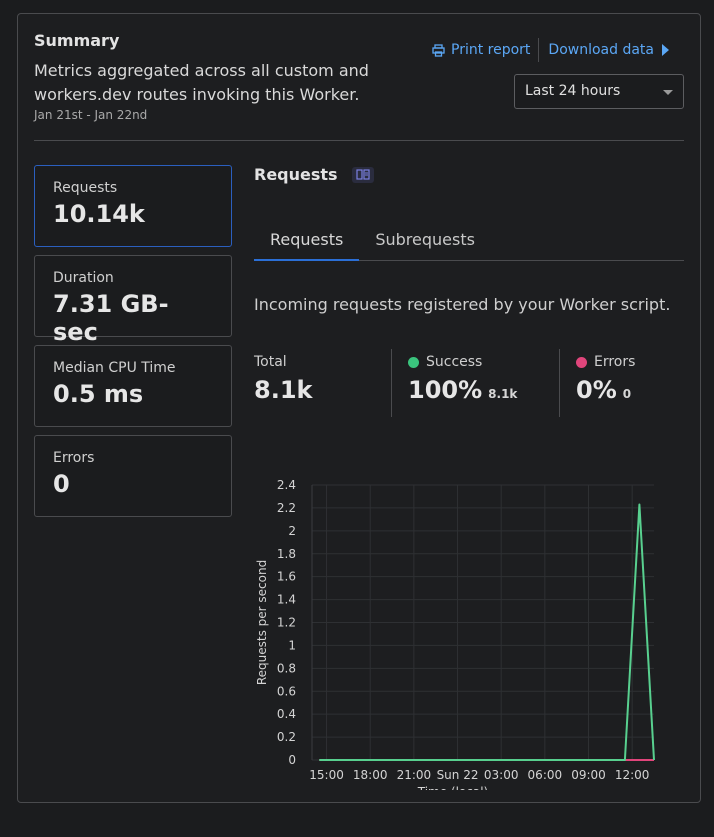 Image resolution: width=714 pixels, height=837 pixels. I want to click on stat-label: Requests, so click(85, 188).